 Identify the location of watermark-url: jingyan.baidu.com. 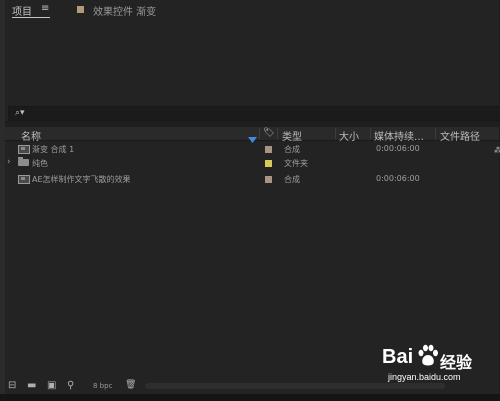
(424, 377).